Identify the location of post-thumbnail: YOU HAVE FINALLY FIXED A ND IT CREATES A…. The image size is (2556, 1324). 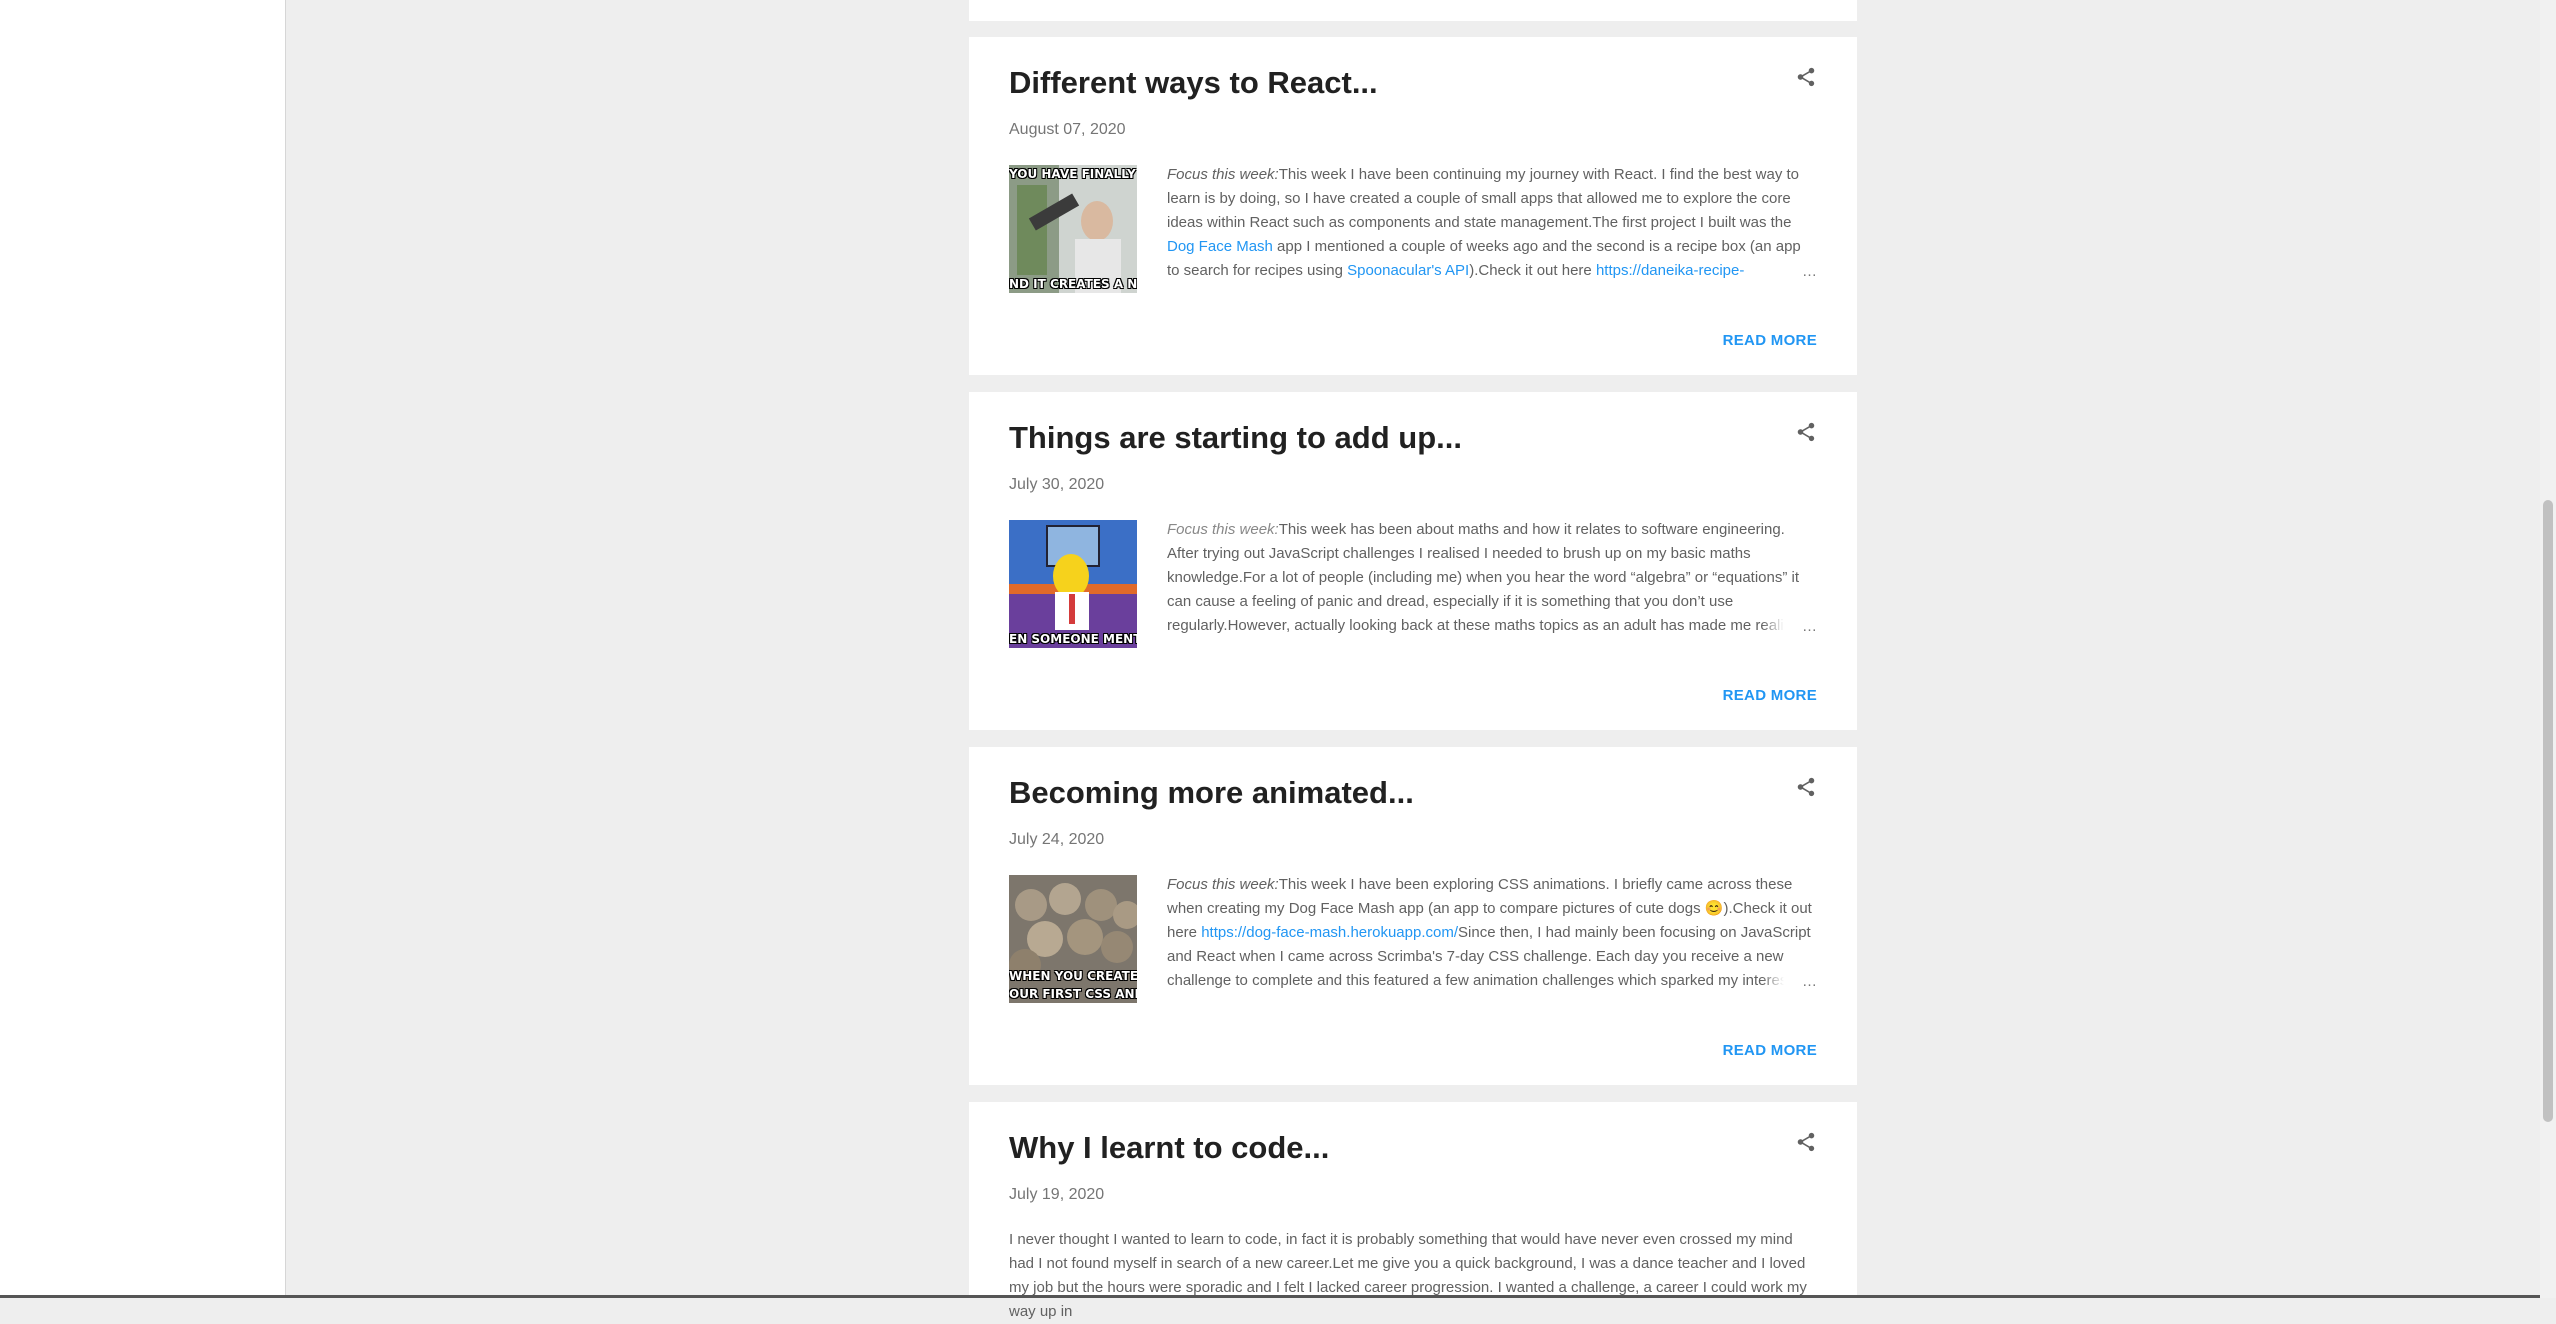
(1073, 229).